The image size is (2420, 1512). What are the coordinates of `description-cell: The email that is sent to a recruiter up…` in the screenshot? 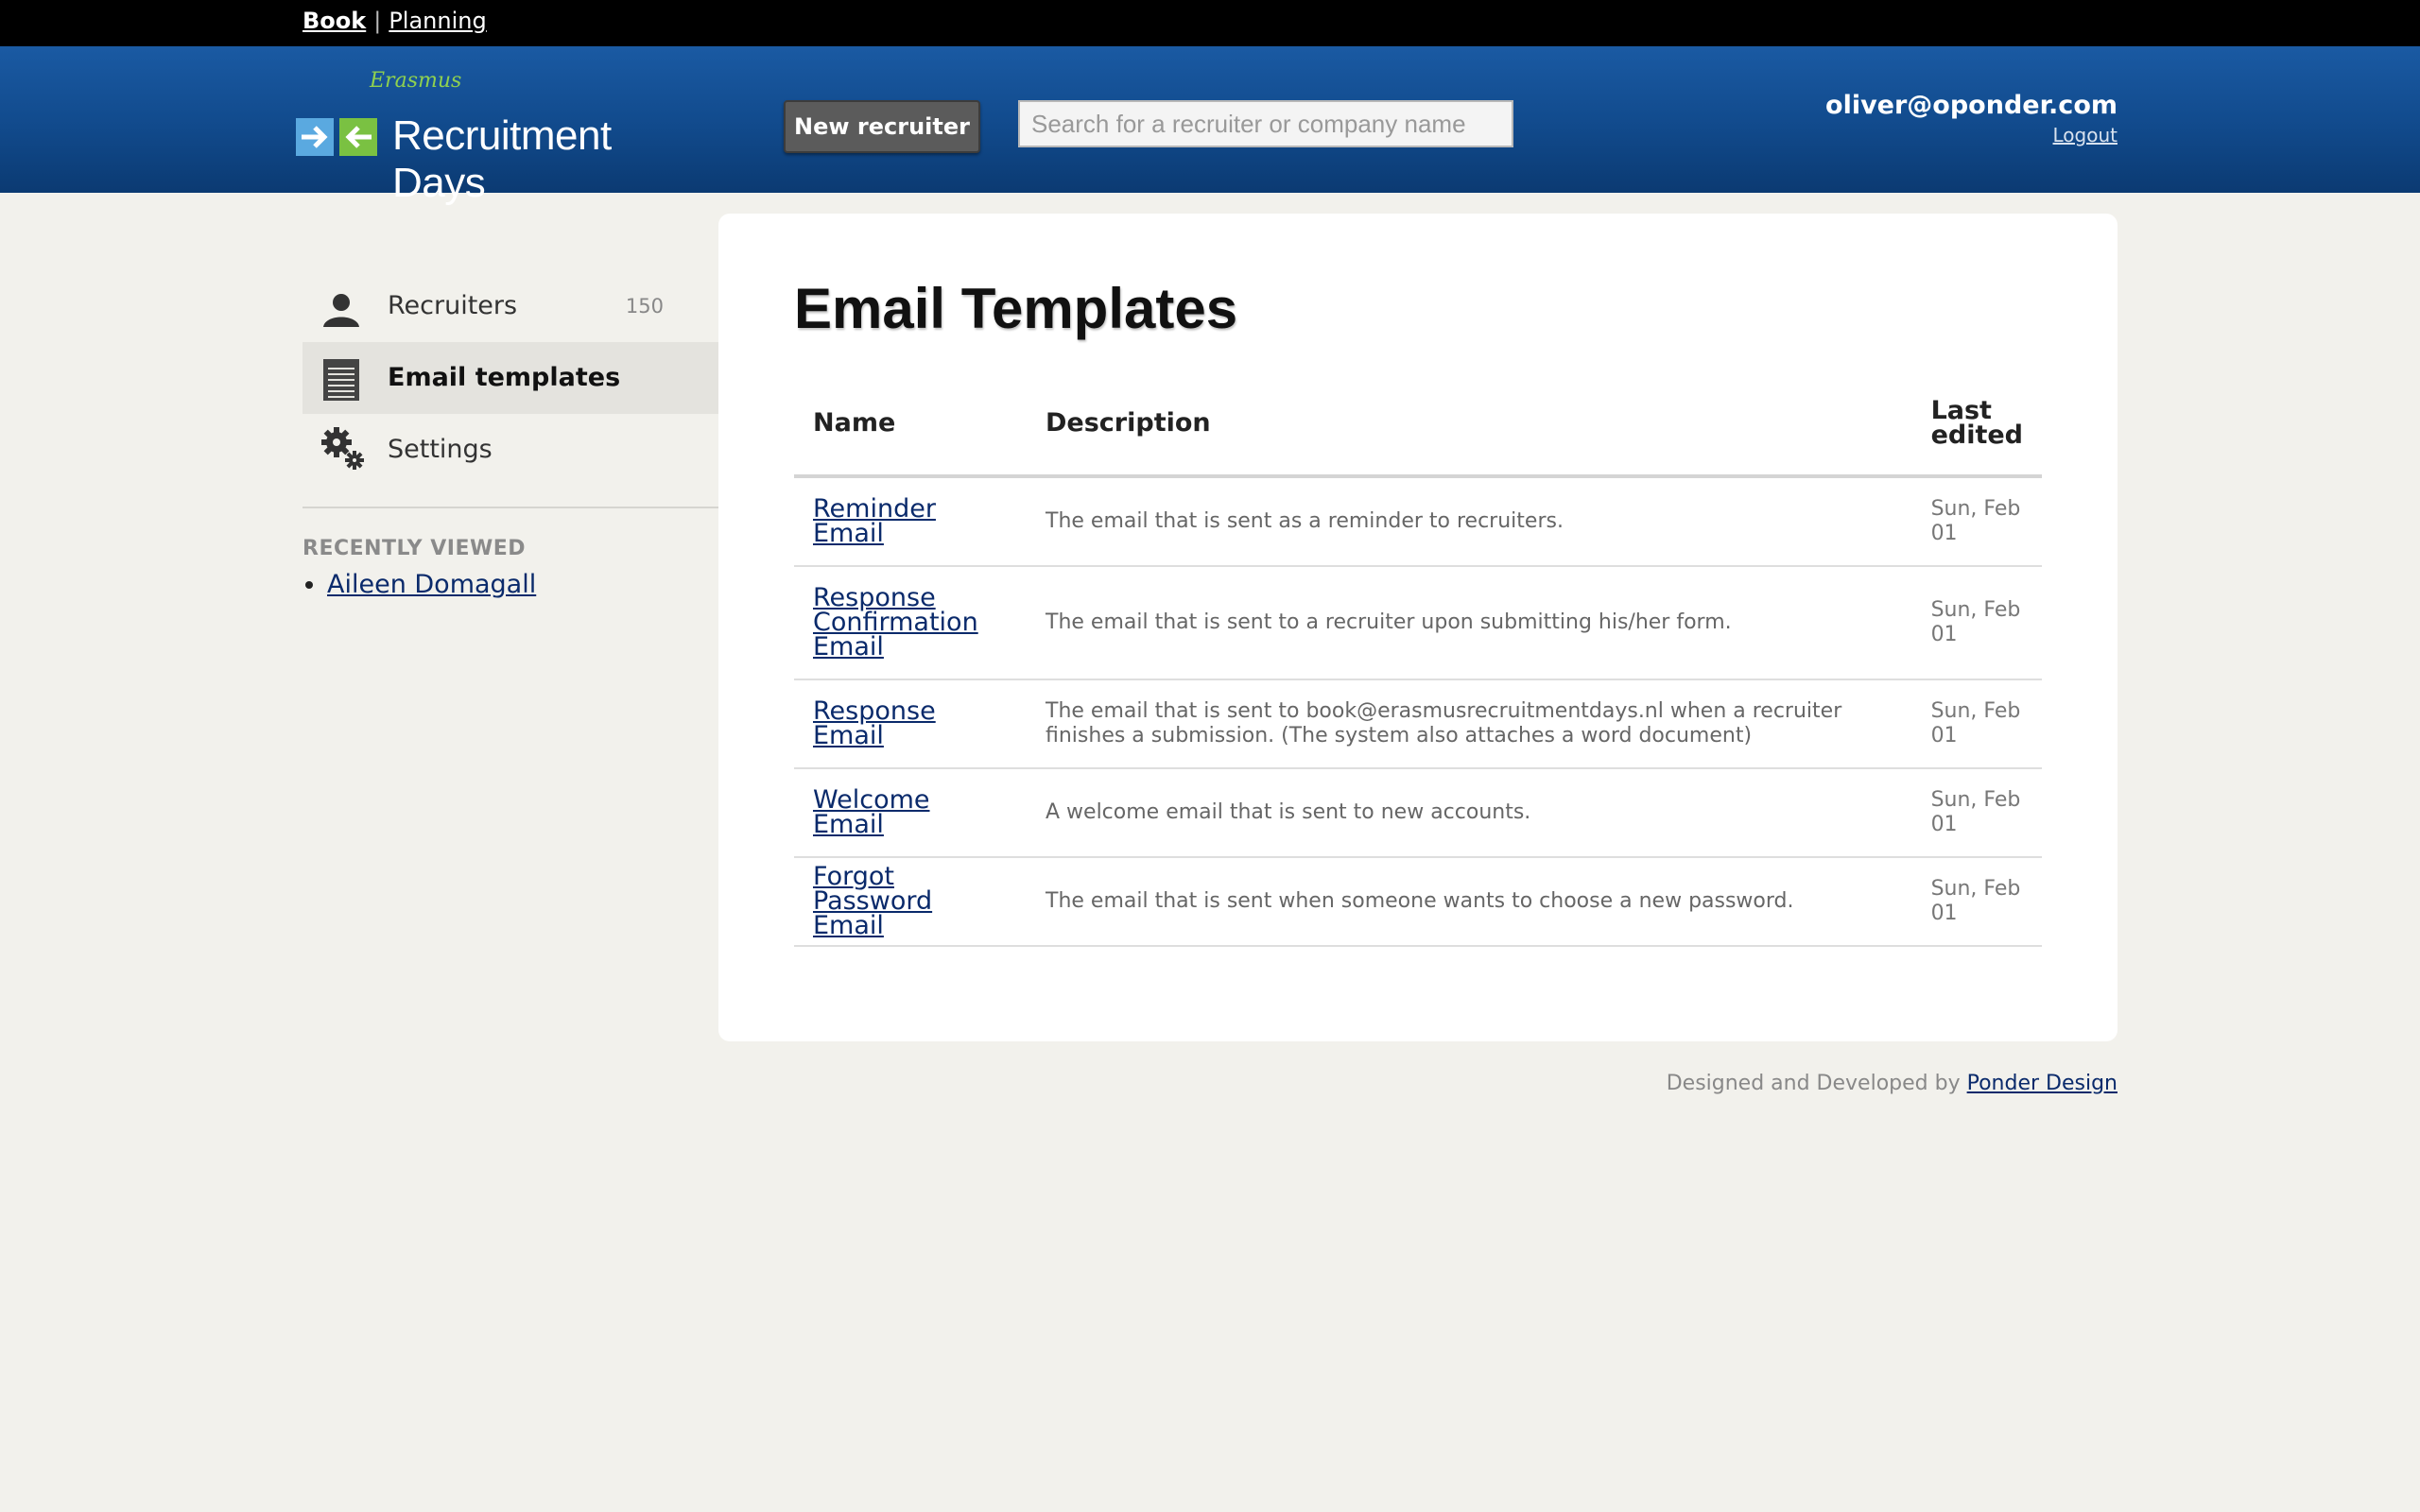 It's located at (1469, 623).